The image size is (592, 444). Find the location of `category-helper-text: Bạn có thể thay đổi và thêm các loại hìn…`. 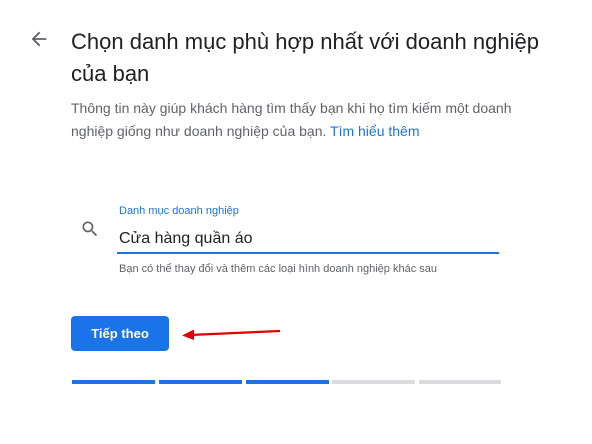

category-helper-text: Bạn có thể thay đổi và thêm các loại hìn… is located at coordinates (278, 269).